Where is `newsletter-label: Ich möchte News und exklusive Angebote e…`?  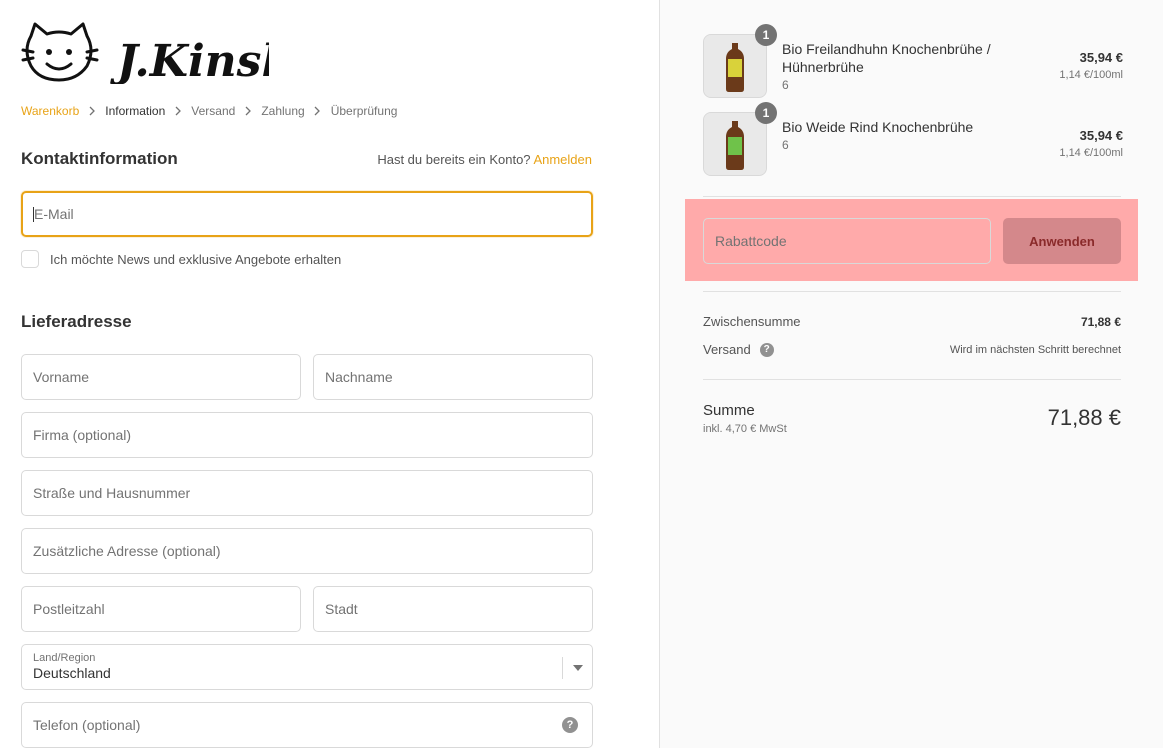
newsletter-label: Ich möchte News und exklusive Angebote e… is located at coordinates (196, 259).